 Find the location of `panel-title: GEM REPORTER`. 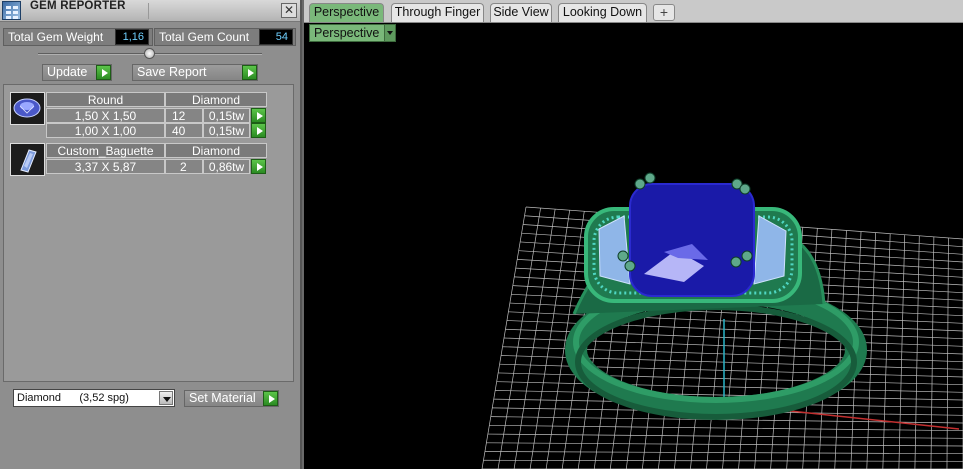

panel-title: GEM REPORTER is located at coordinates (78, 6).